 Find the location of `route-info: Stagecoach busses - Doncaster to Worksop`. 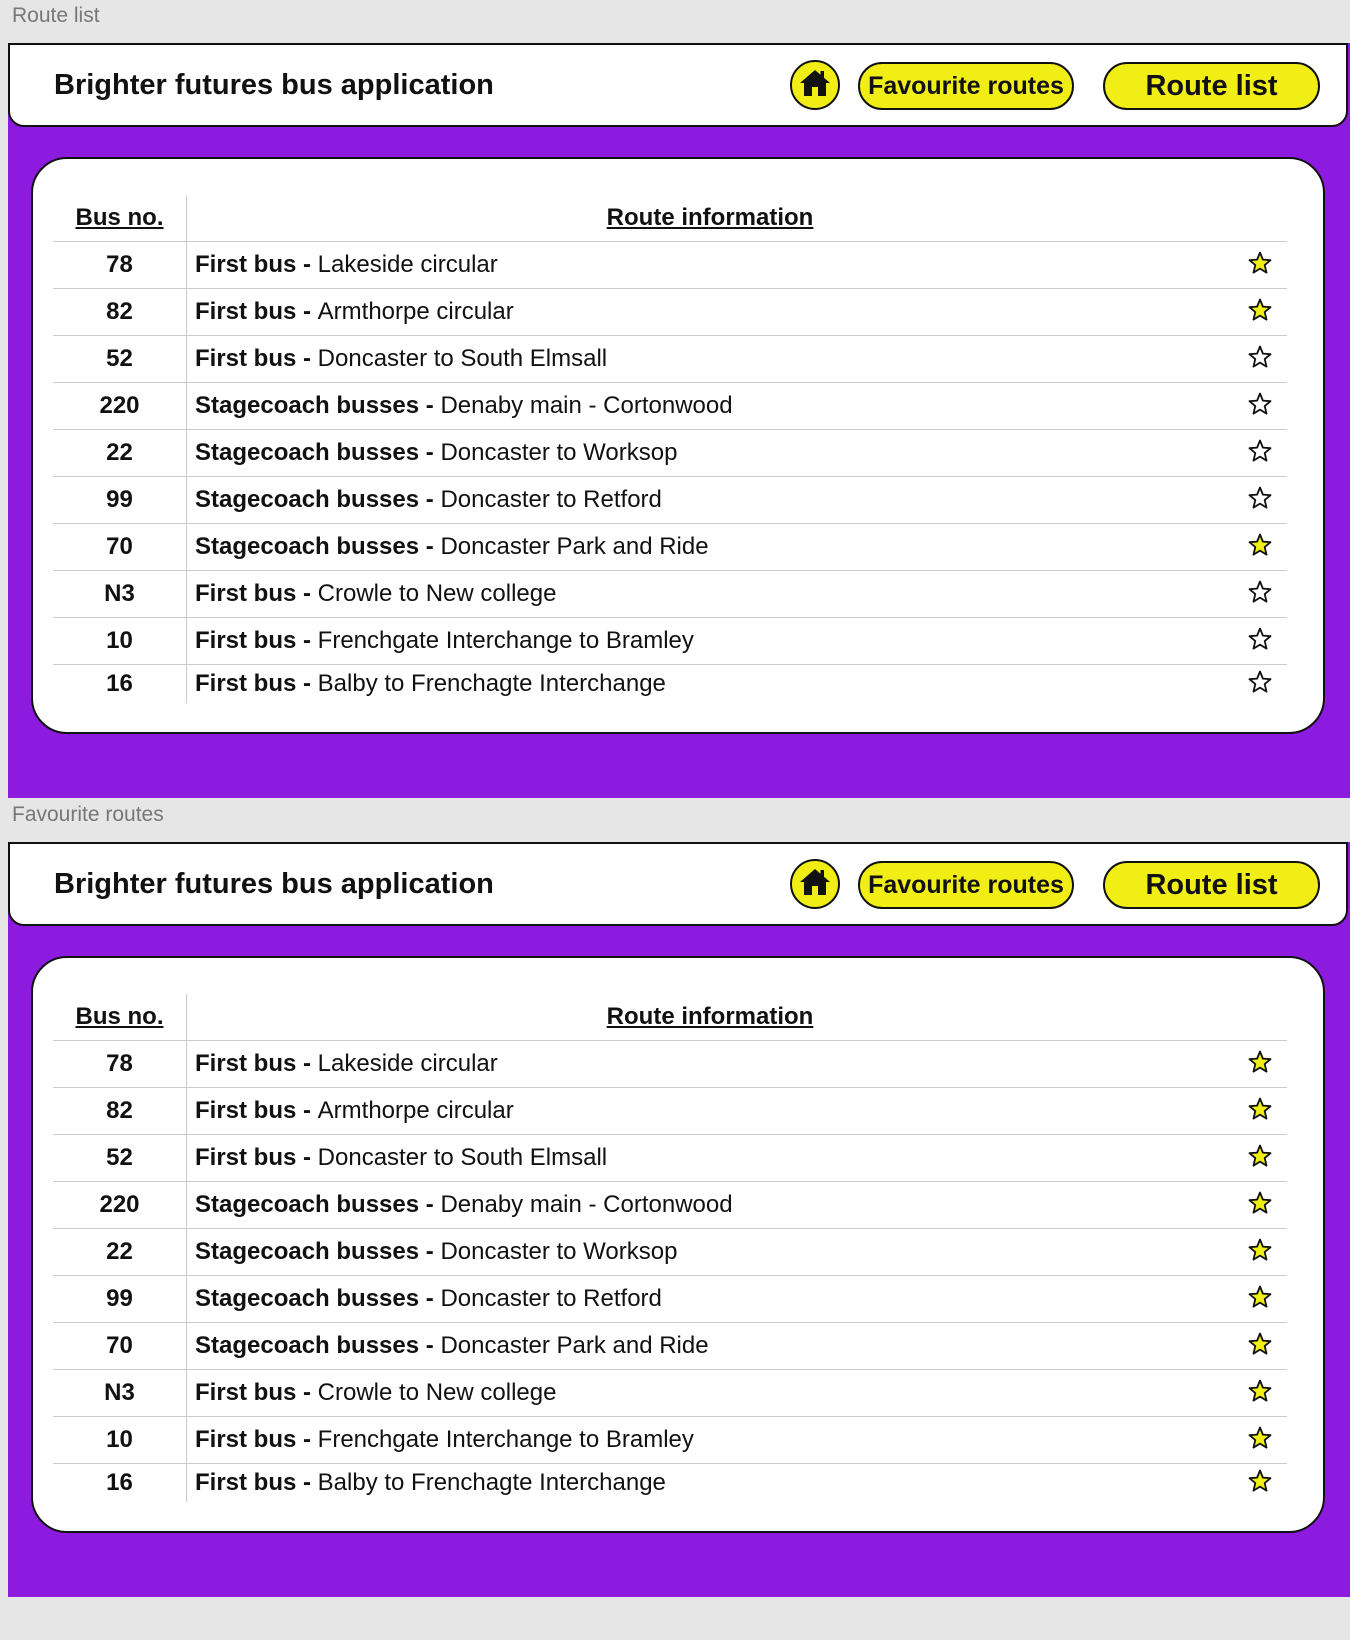

route-info: Stagecoach busses - Doncaster to Worksop is located at coordinates (709, 1252).